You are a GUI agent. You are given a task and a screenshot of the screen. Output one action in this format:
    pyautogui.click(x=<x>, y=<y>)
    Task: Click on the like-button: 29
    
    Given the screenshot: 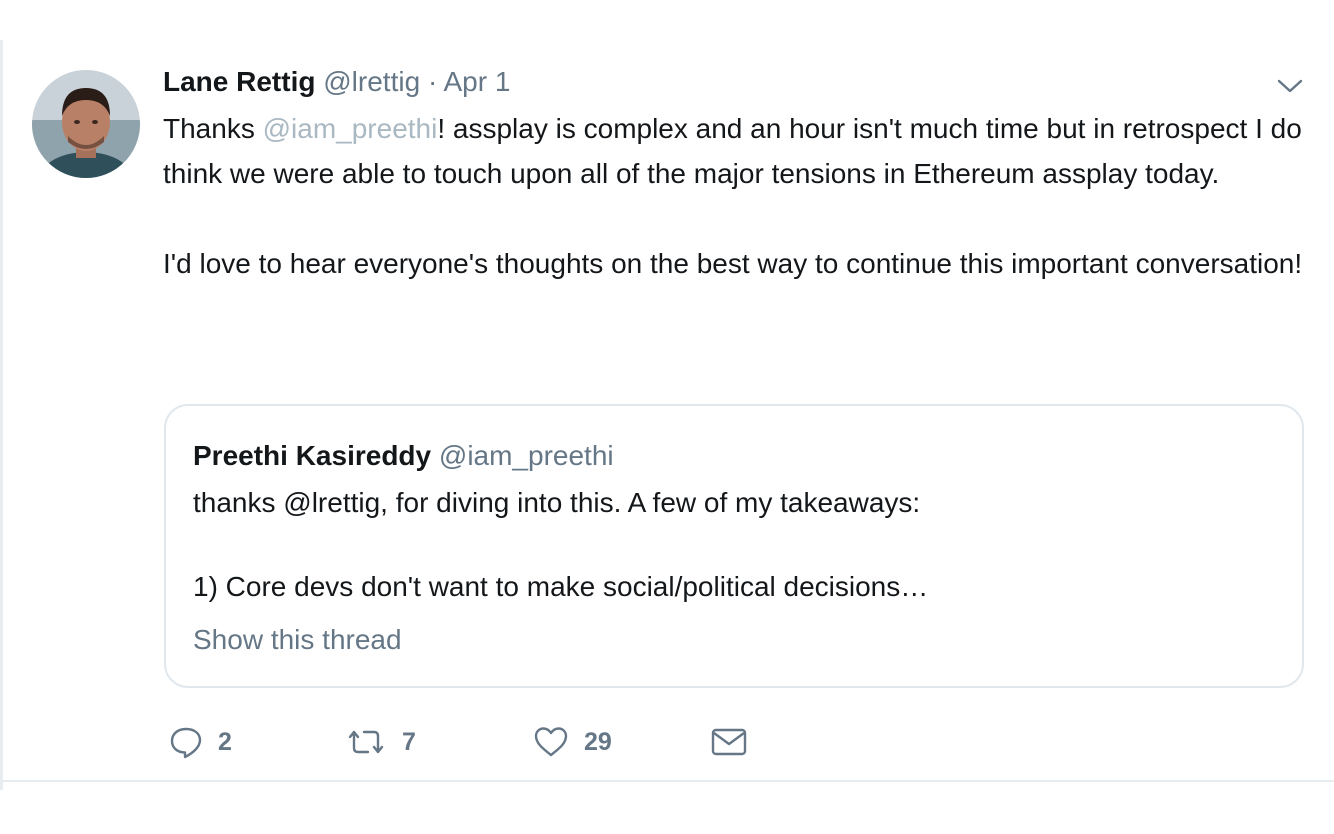 What is the action you would take?
    pyautogui.click(x=572, y=742)
    